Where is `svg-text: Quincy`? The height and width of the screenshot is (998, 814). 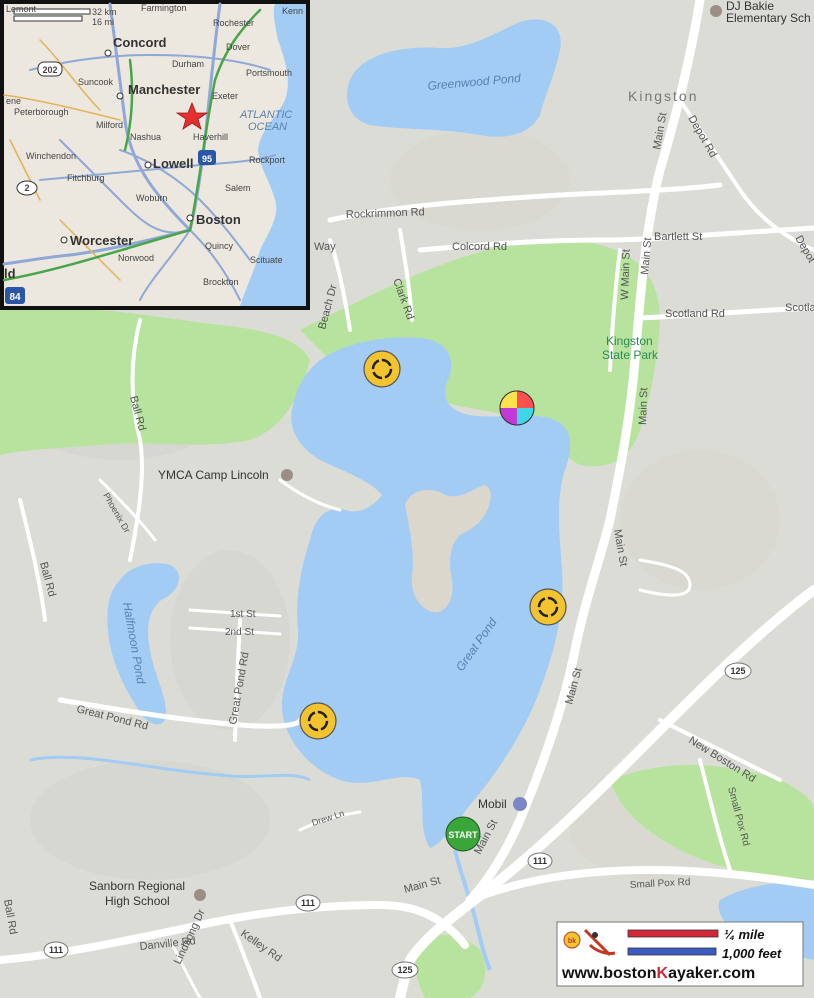
svg-text: Quincy is located at coordinates (219, 246).